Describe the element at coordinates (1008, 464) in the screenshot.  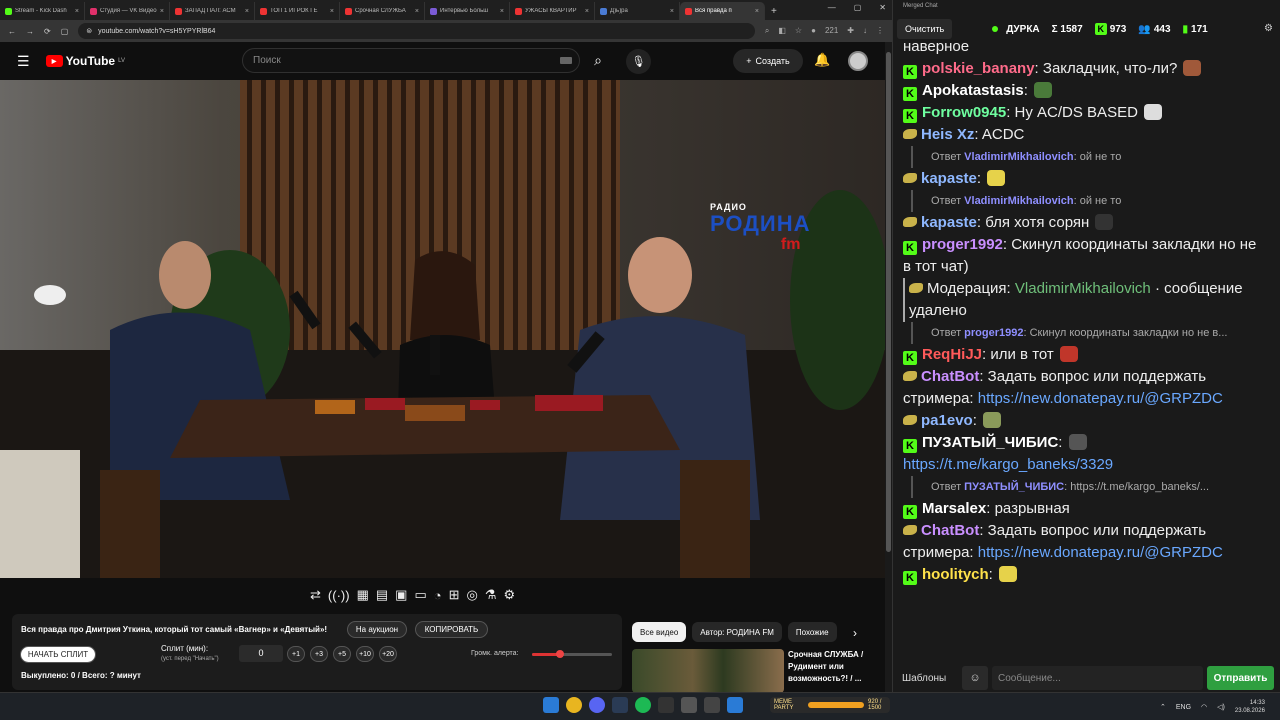
I see `message-link: https://t.me/kargo_baneks/3329` at that location.